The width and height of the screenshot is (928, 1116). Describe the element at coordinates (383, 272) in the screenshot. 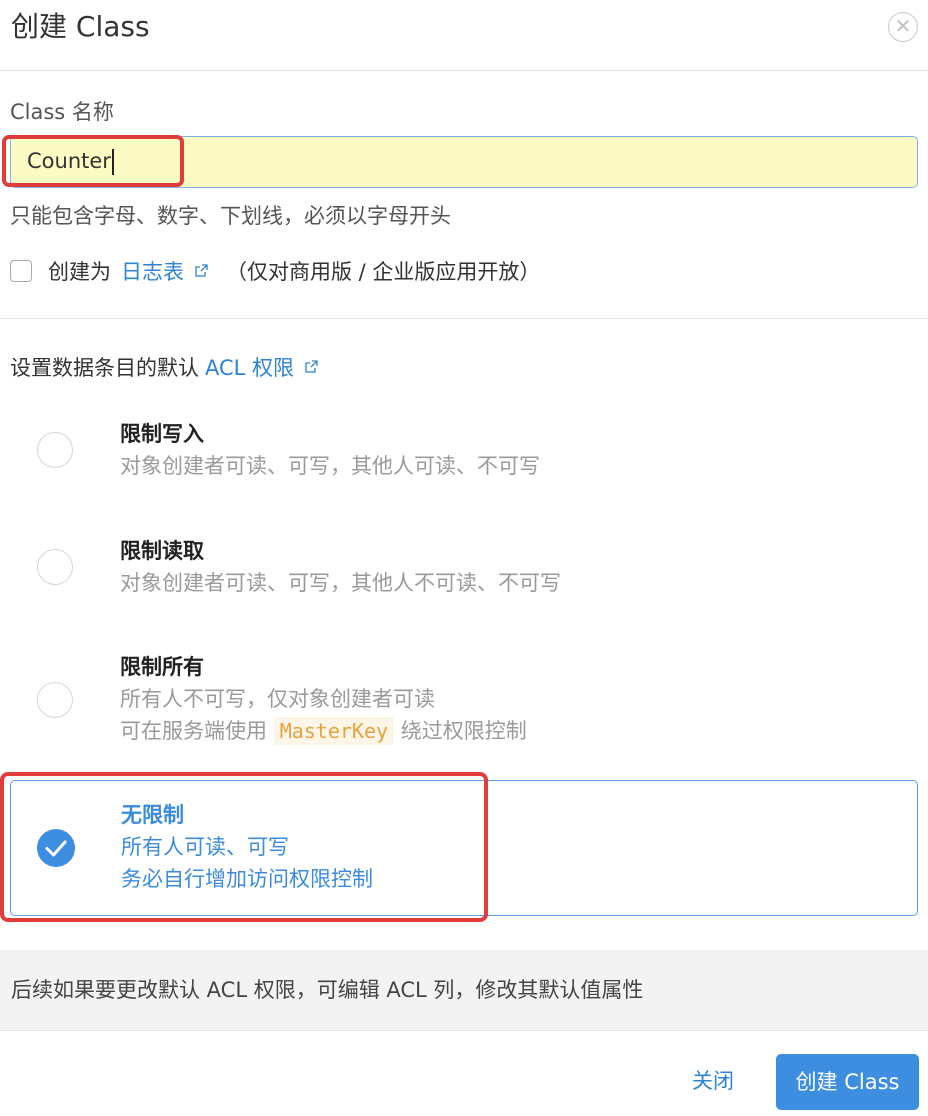

I see `log-table-note: （仅对商用版 / 企业版应用开放）` at that location.